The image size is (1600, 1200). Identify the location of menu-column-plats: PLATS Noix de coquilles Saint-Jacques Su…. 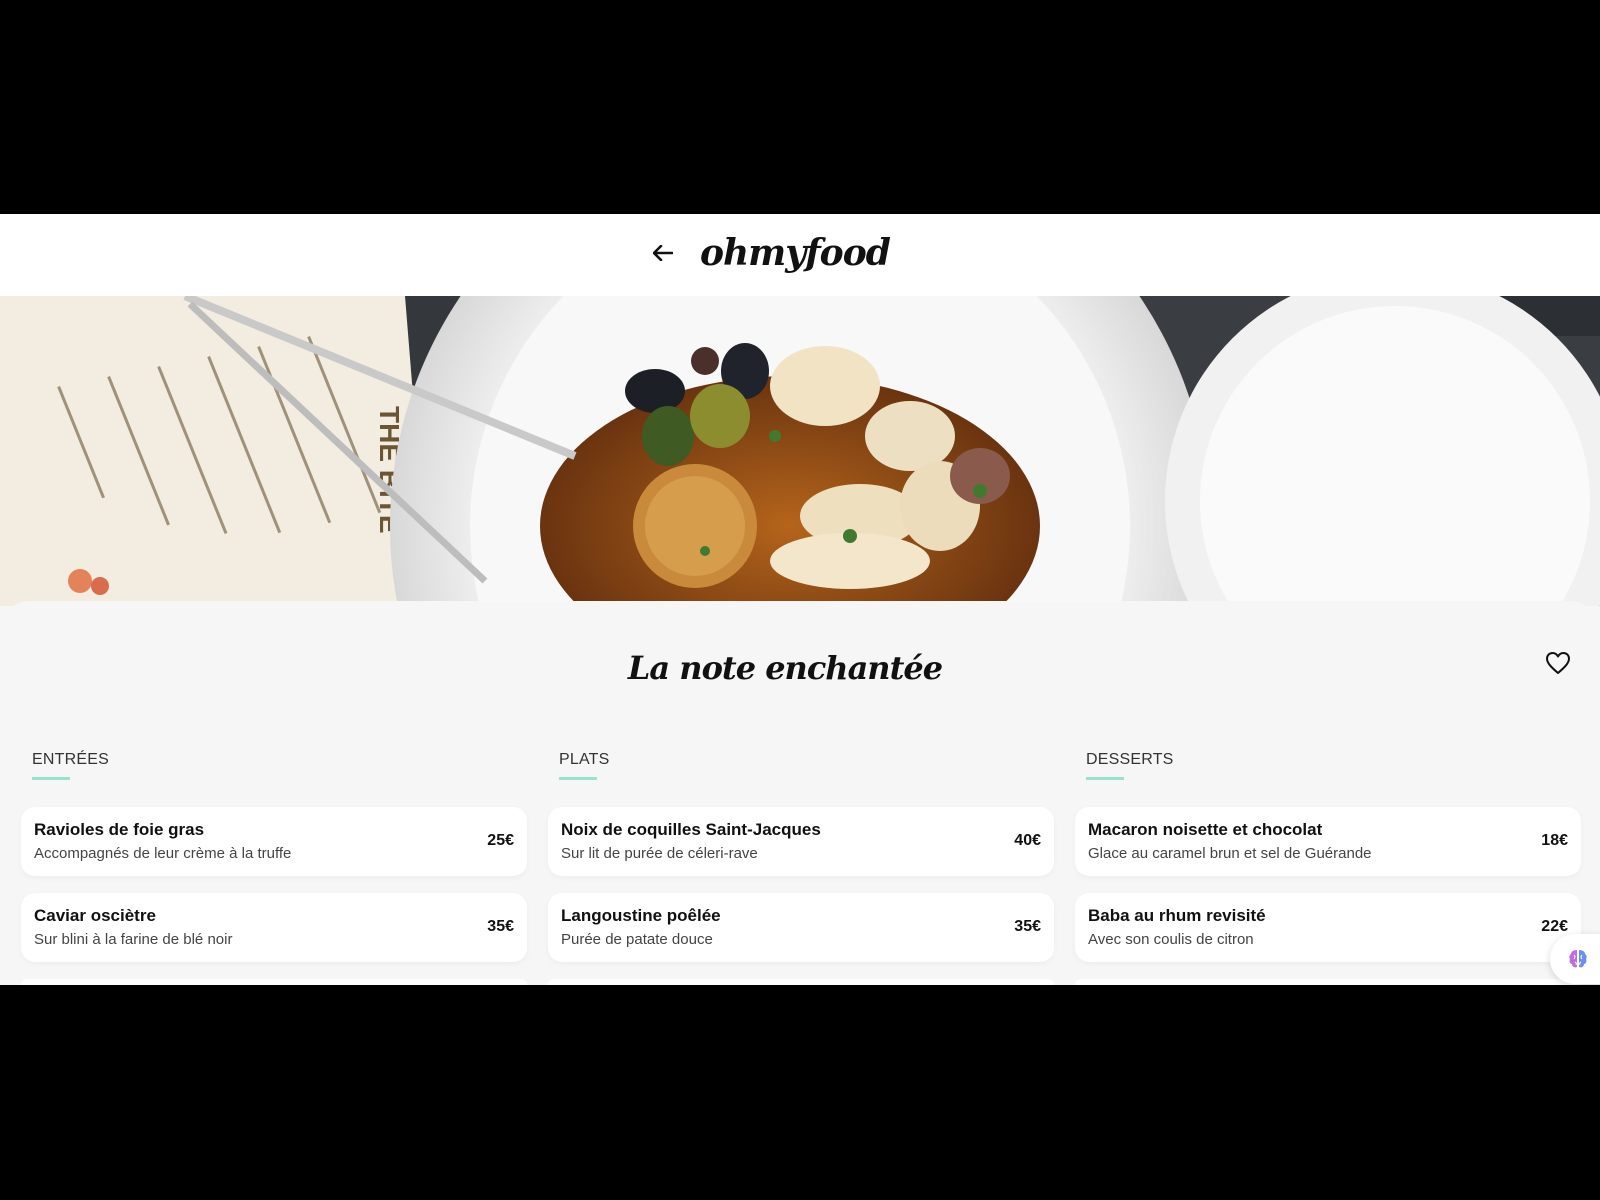
(801, 868).